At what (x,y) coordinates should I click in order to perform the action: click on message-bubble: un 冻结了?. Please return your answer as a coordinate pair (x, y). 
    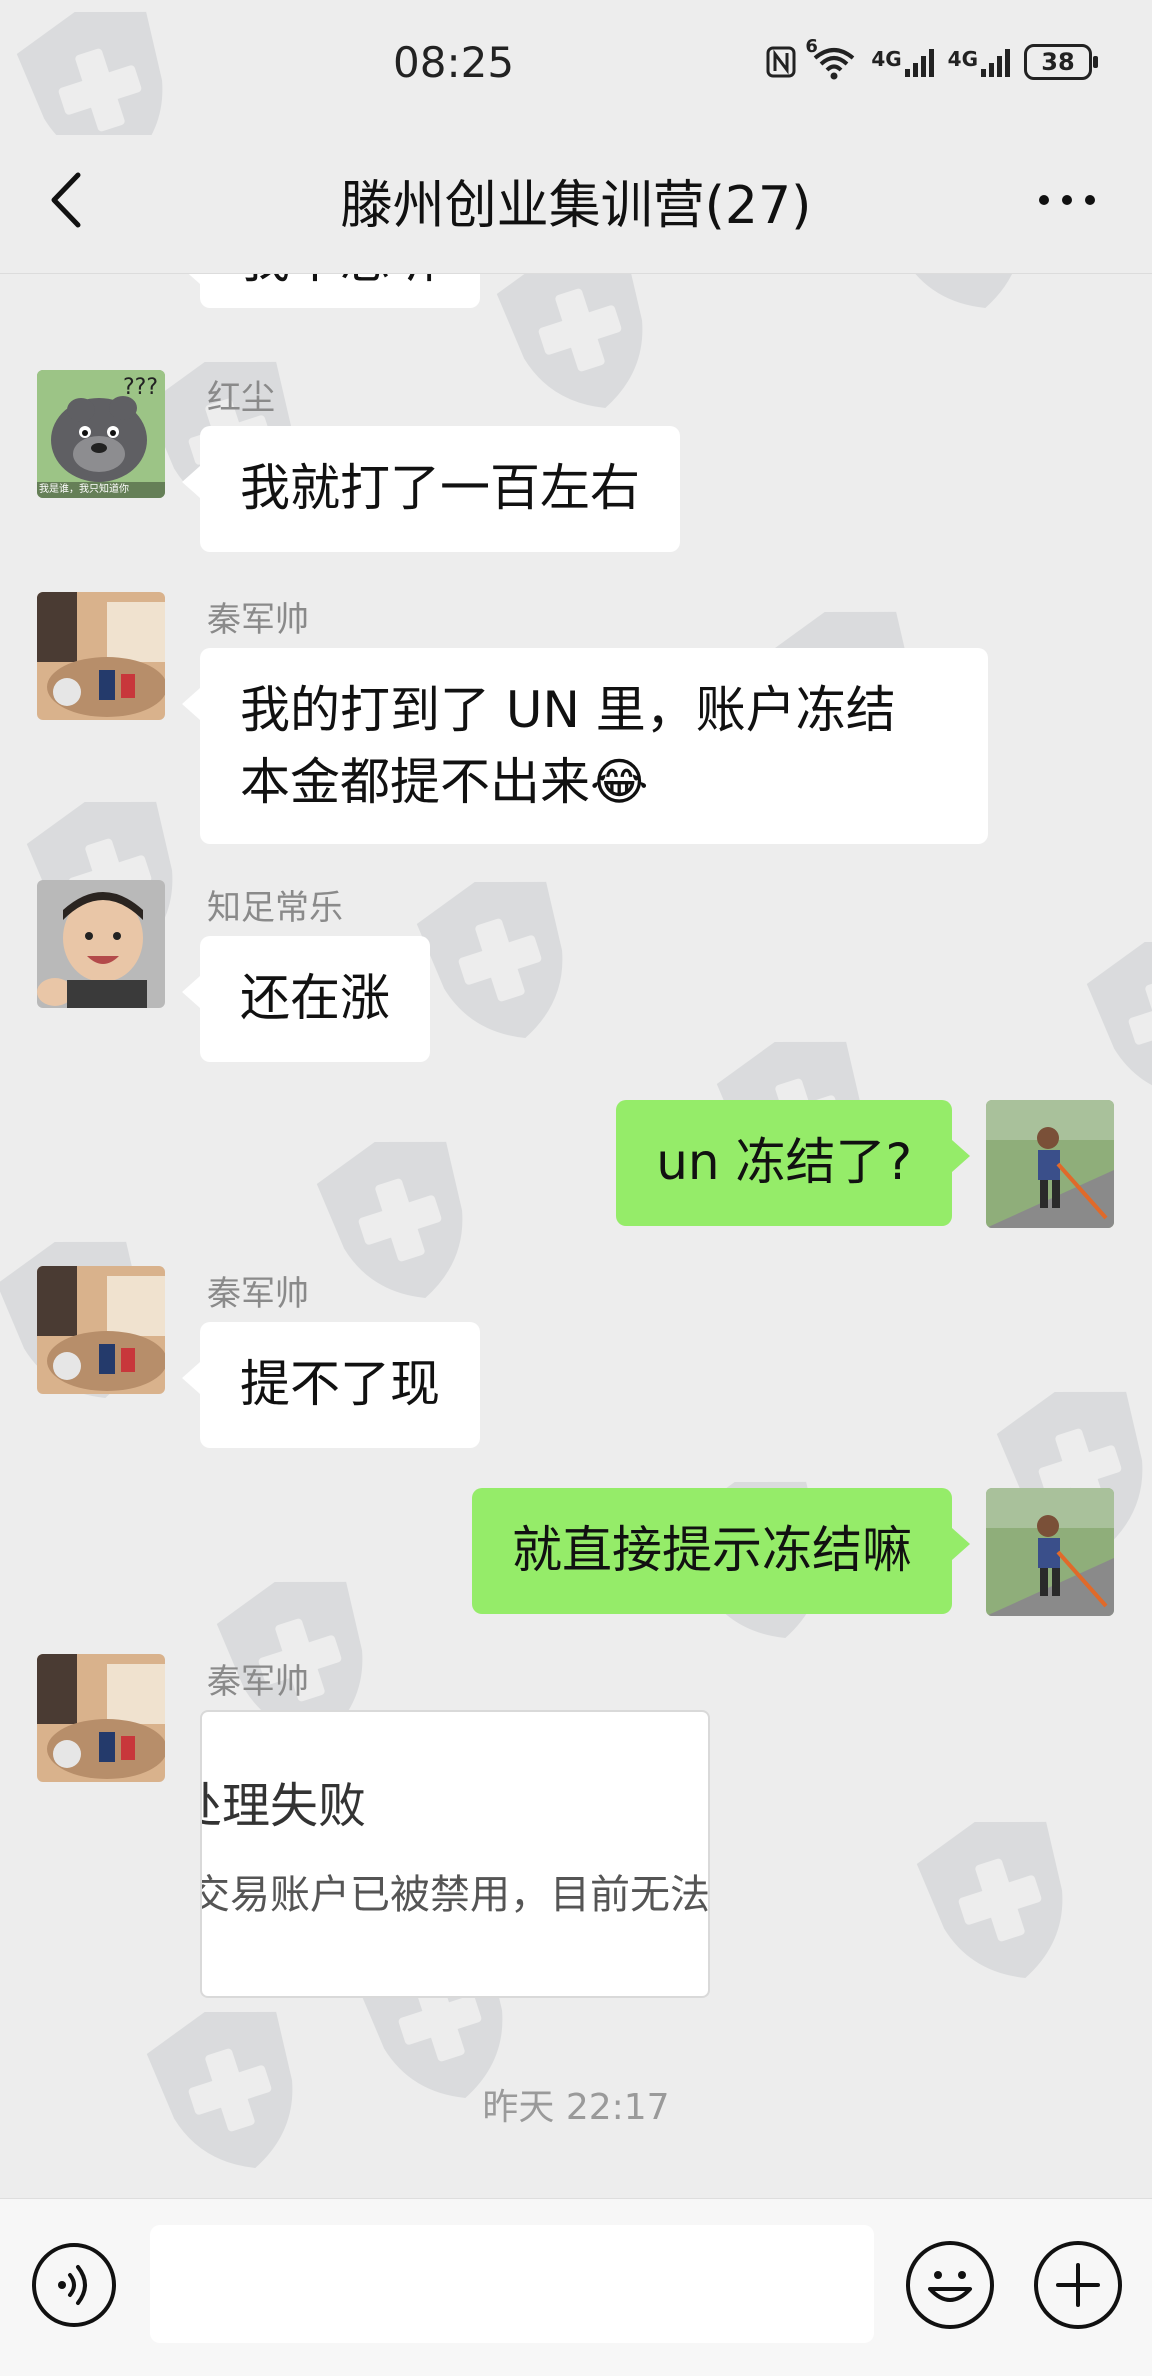
    Looking at the image, I should click on (793, 1163).